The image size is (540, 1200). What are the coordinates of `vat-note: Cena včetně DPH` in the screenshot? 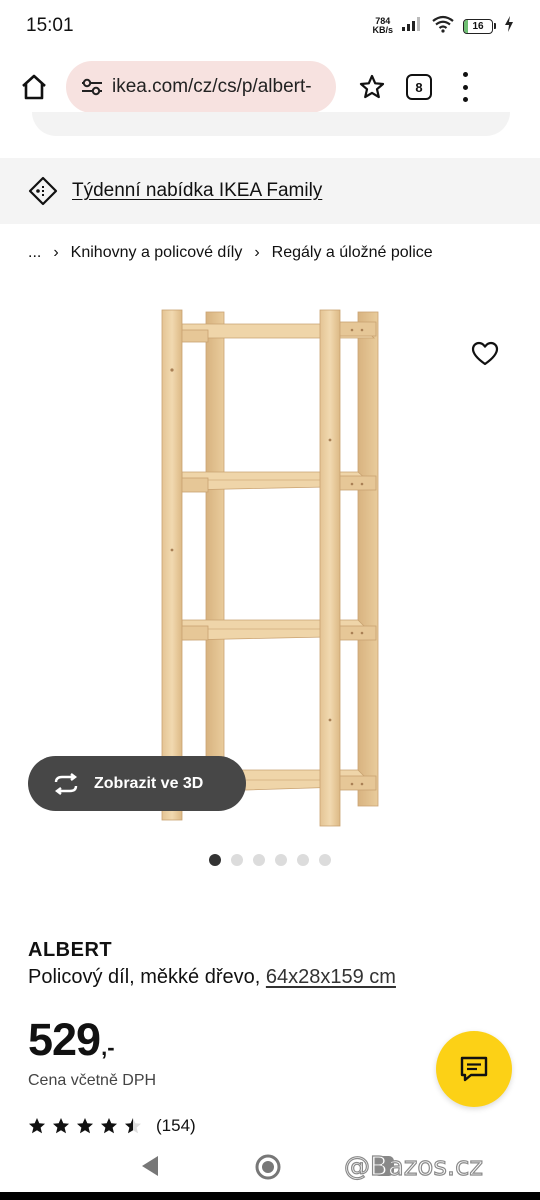 It's located at (92, 1080).